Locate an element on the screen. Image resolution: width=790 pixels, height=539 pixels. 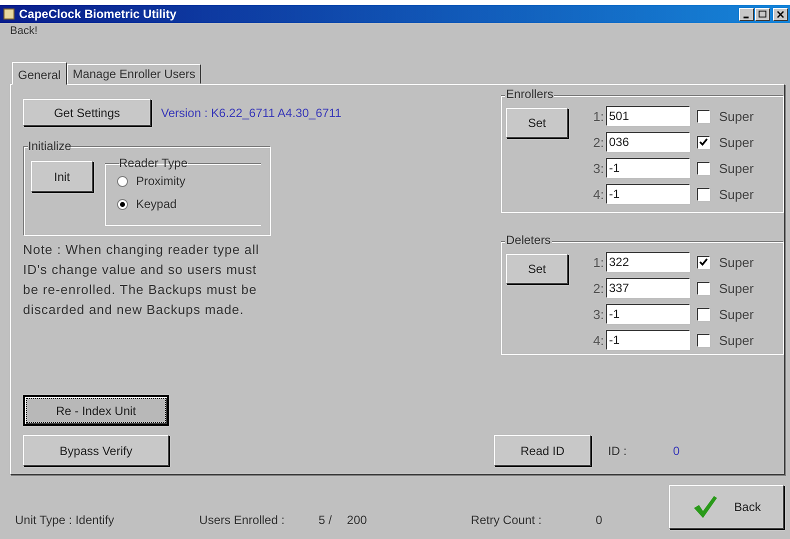
users-enrolled-count: 5 / is located at coordinates (325, 520).